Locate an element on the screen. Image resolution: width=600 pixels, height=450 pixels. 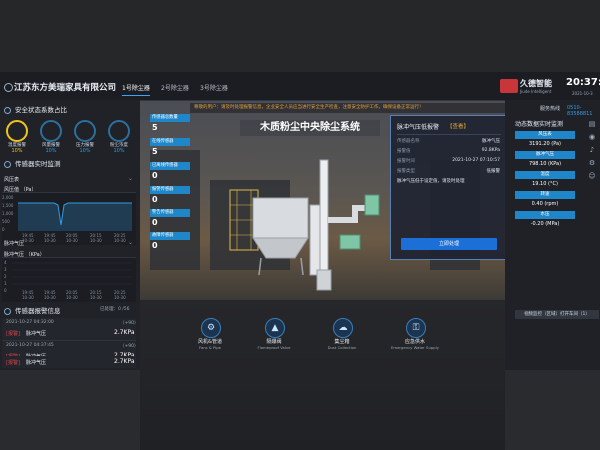
popup-message: 脉冲气压低于设定值，请及时处理 is located at coordinates (431, 181).